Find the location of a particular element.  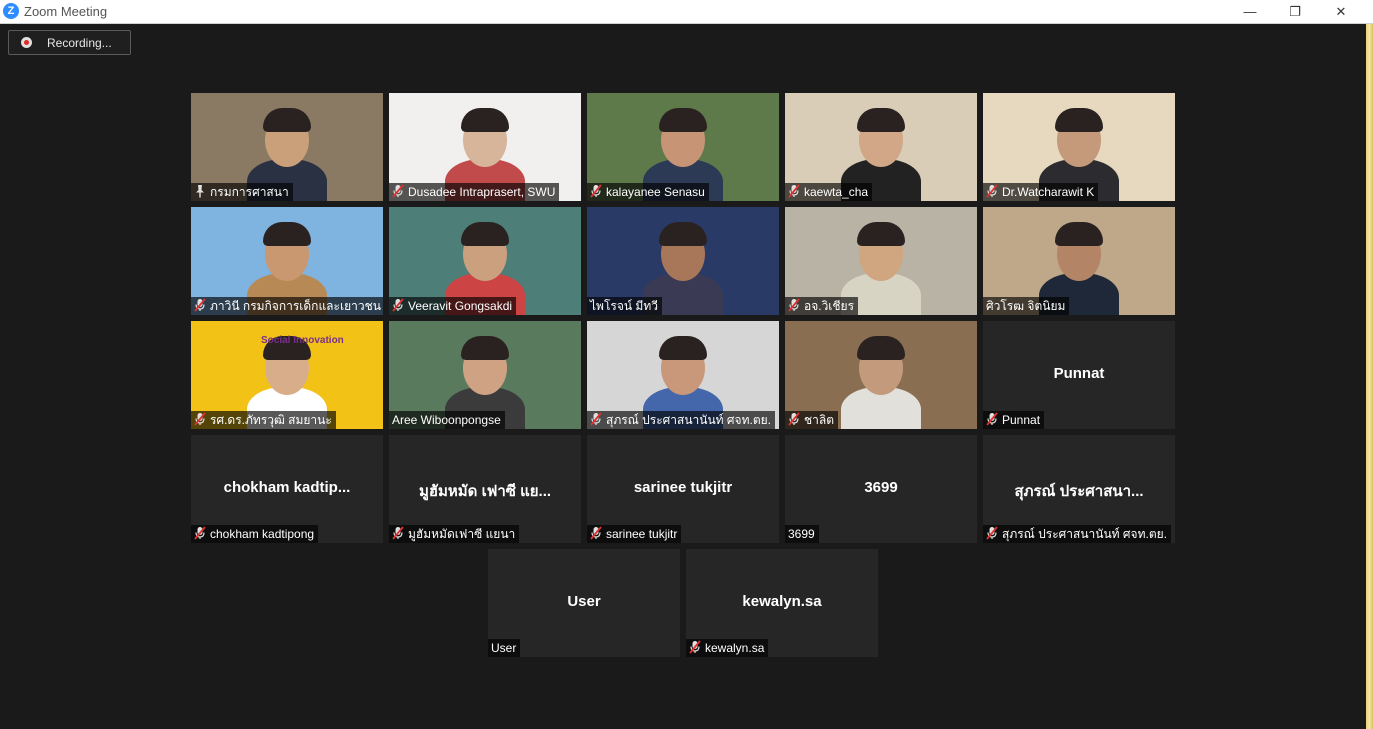

participant-name-tag: Dr.Watcharawit K is located at coordinates (1041, 192).